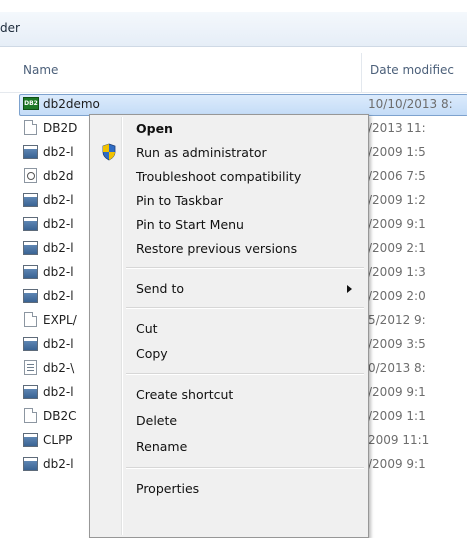 This screenshot has width=467, height=538. Describe the element at coordinates (217, 248) in the screenshot. I see `menu-item-label: Restore previous versions` at that location.